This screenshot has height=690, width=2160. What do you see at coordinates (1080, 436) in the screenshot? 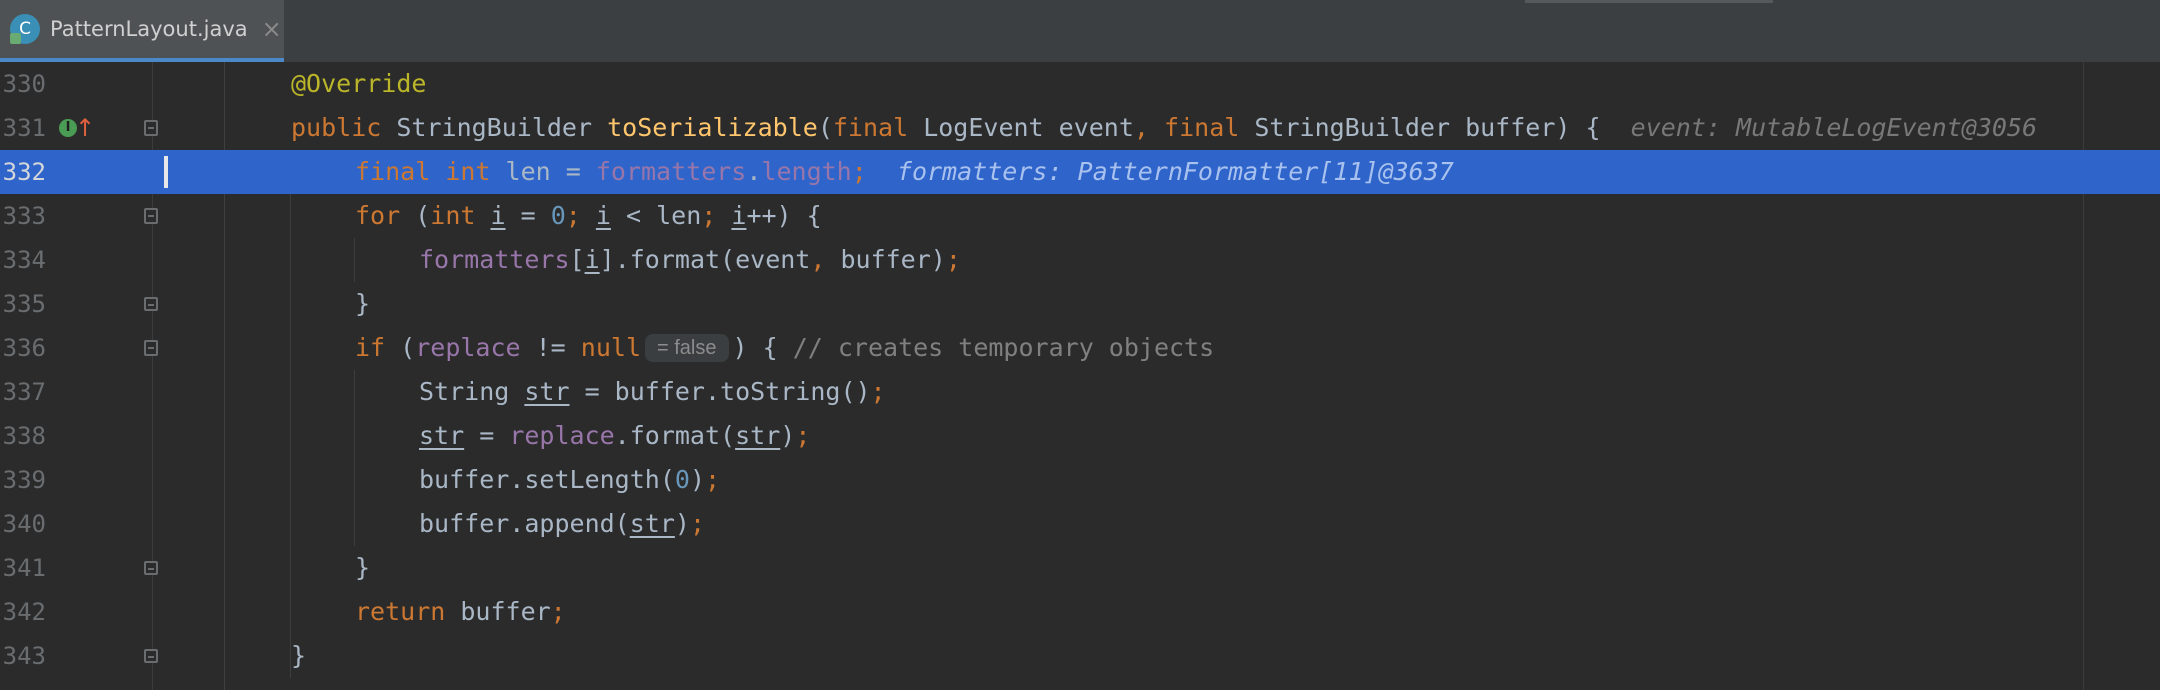
I see `code-line: 338 str = replace.format(str);` at bounding box center [1080, 436].